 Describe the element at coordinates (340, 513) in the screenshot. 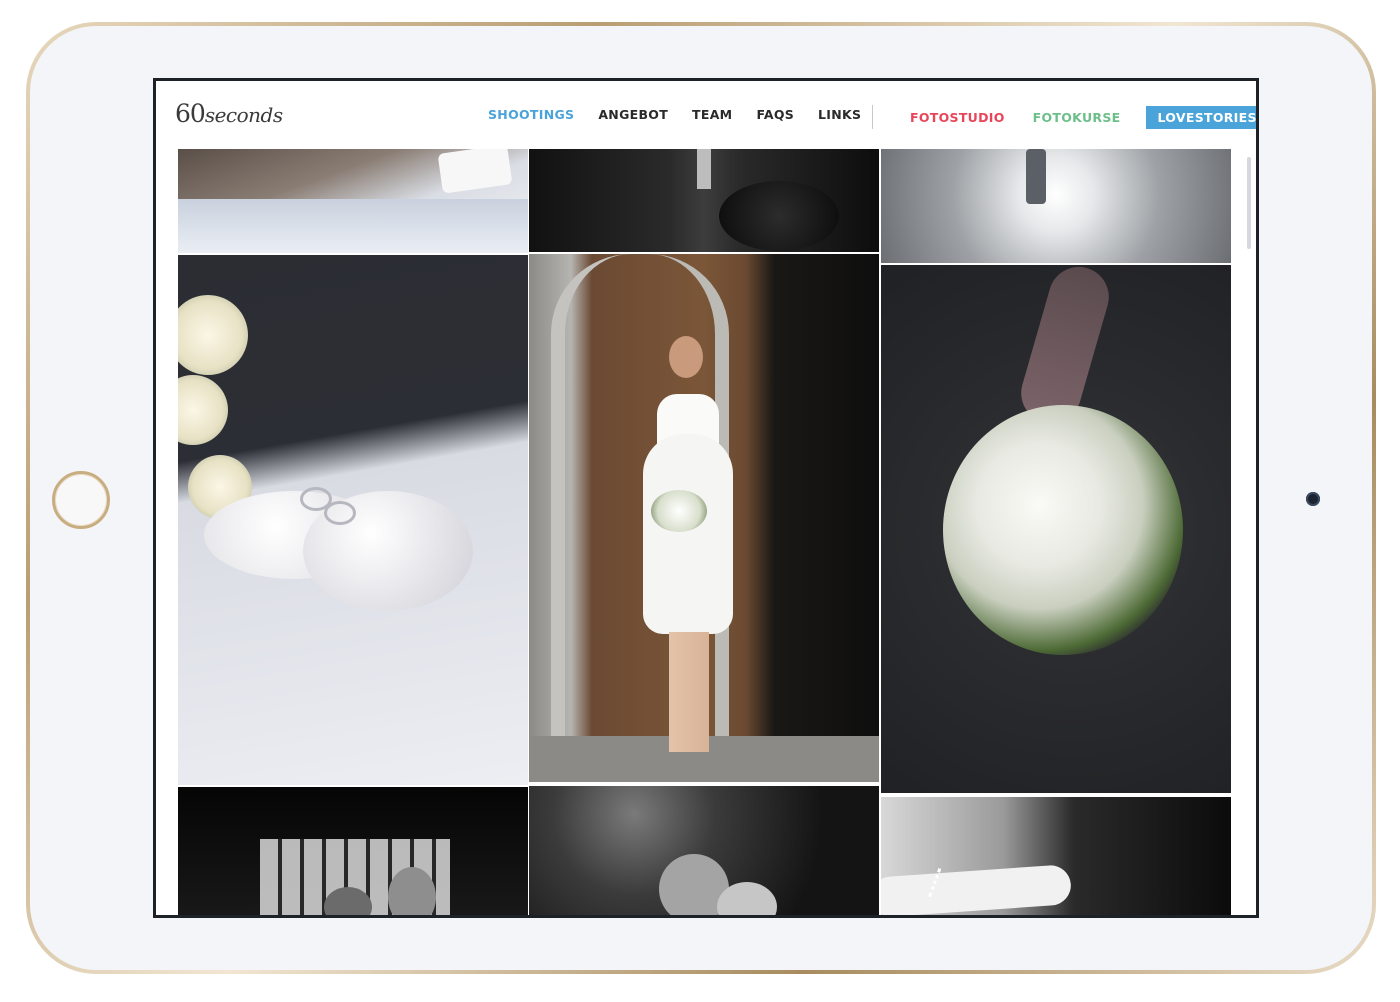

I see `ring-shape` at that location.